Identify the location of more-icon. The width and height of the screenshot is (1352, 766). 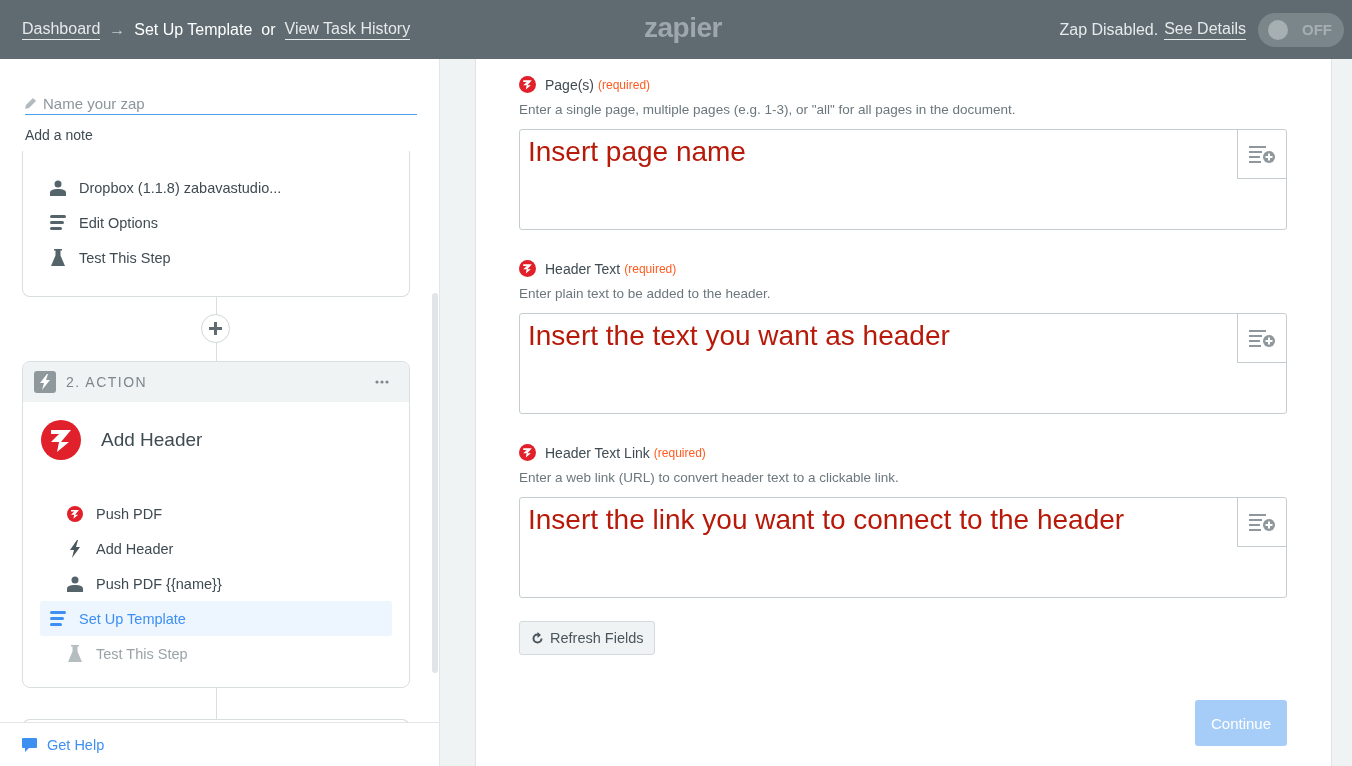
(382, 382).